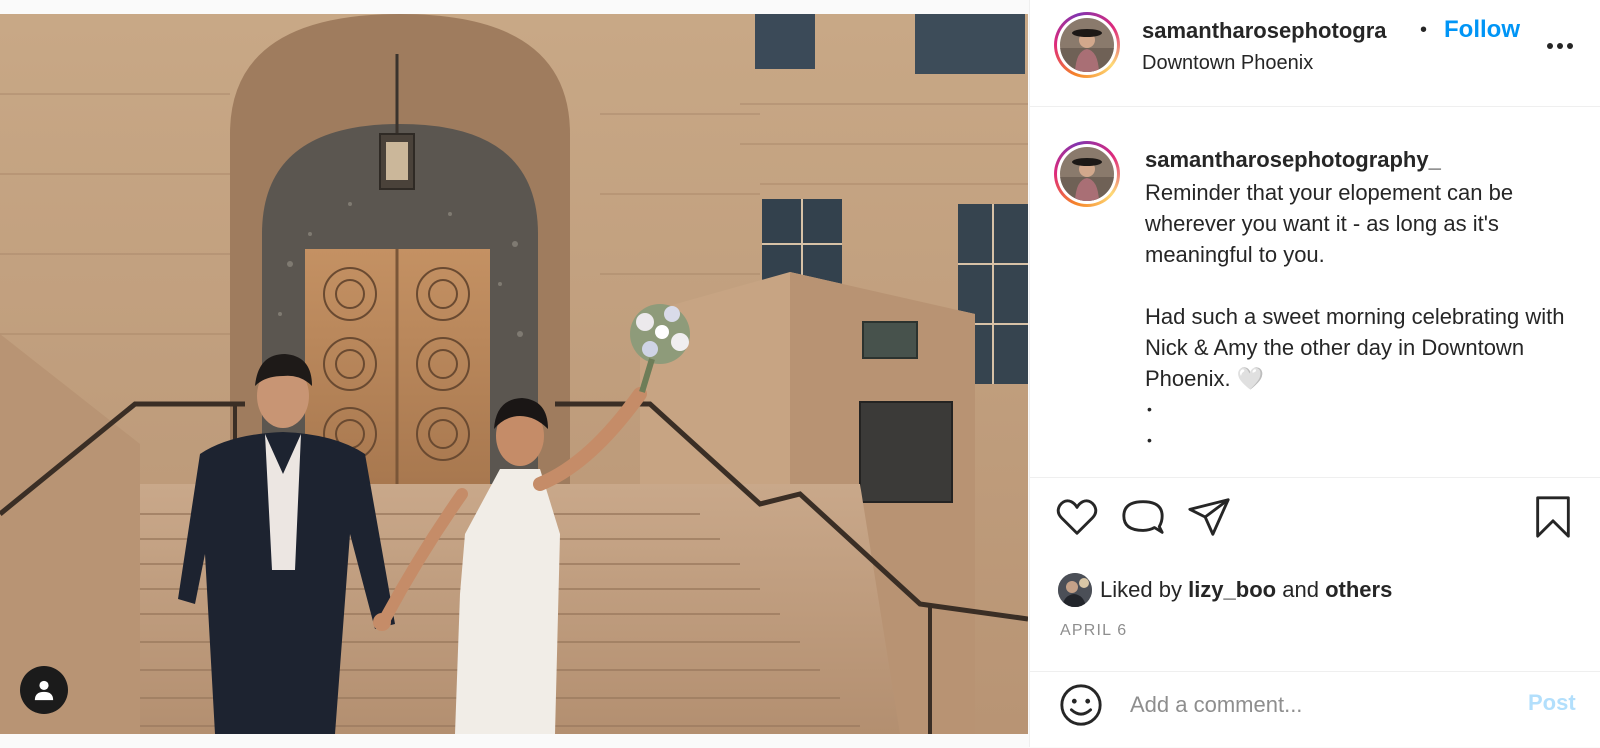 The height and width of the screenshot is (748, 1600). I want to click on profile-username: samantharosephotogra, so click(1264, 31).